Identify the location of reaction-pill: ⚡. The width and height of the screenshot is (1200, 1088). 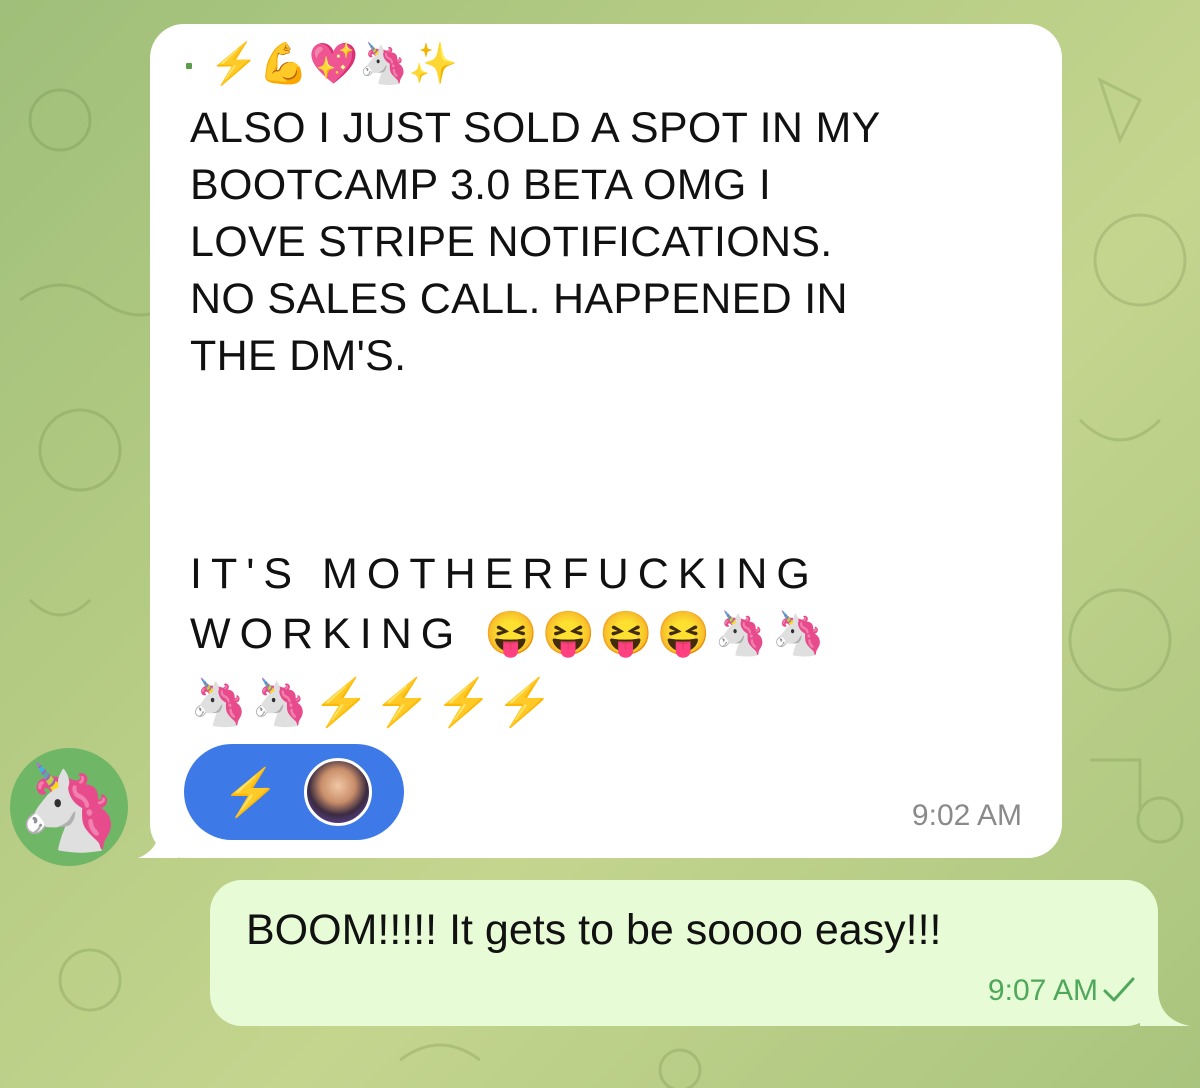
(294, 792).